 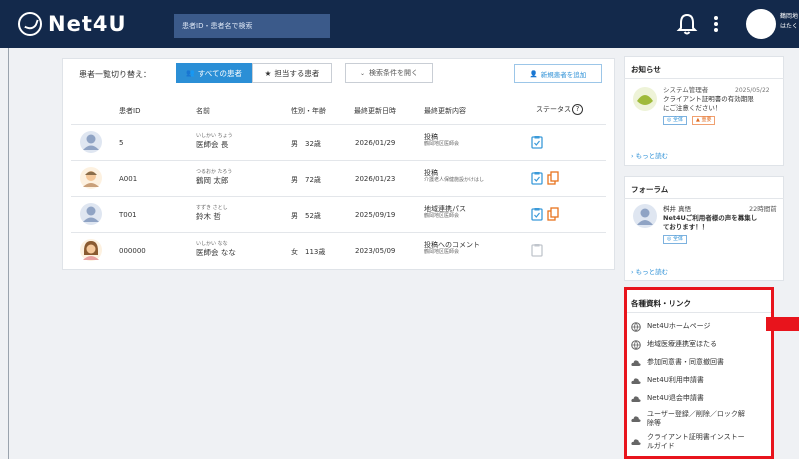 I want to click on column-header-last-content: 最終更新内容, so click(x=445, y=111).